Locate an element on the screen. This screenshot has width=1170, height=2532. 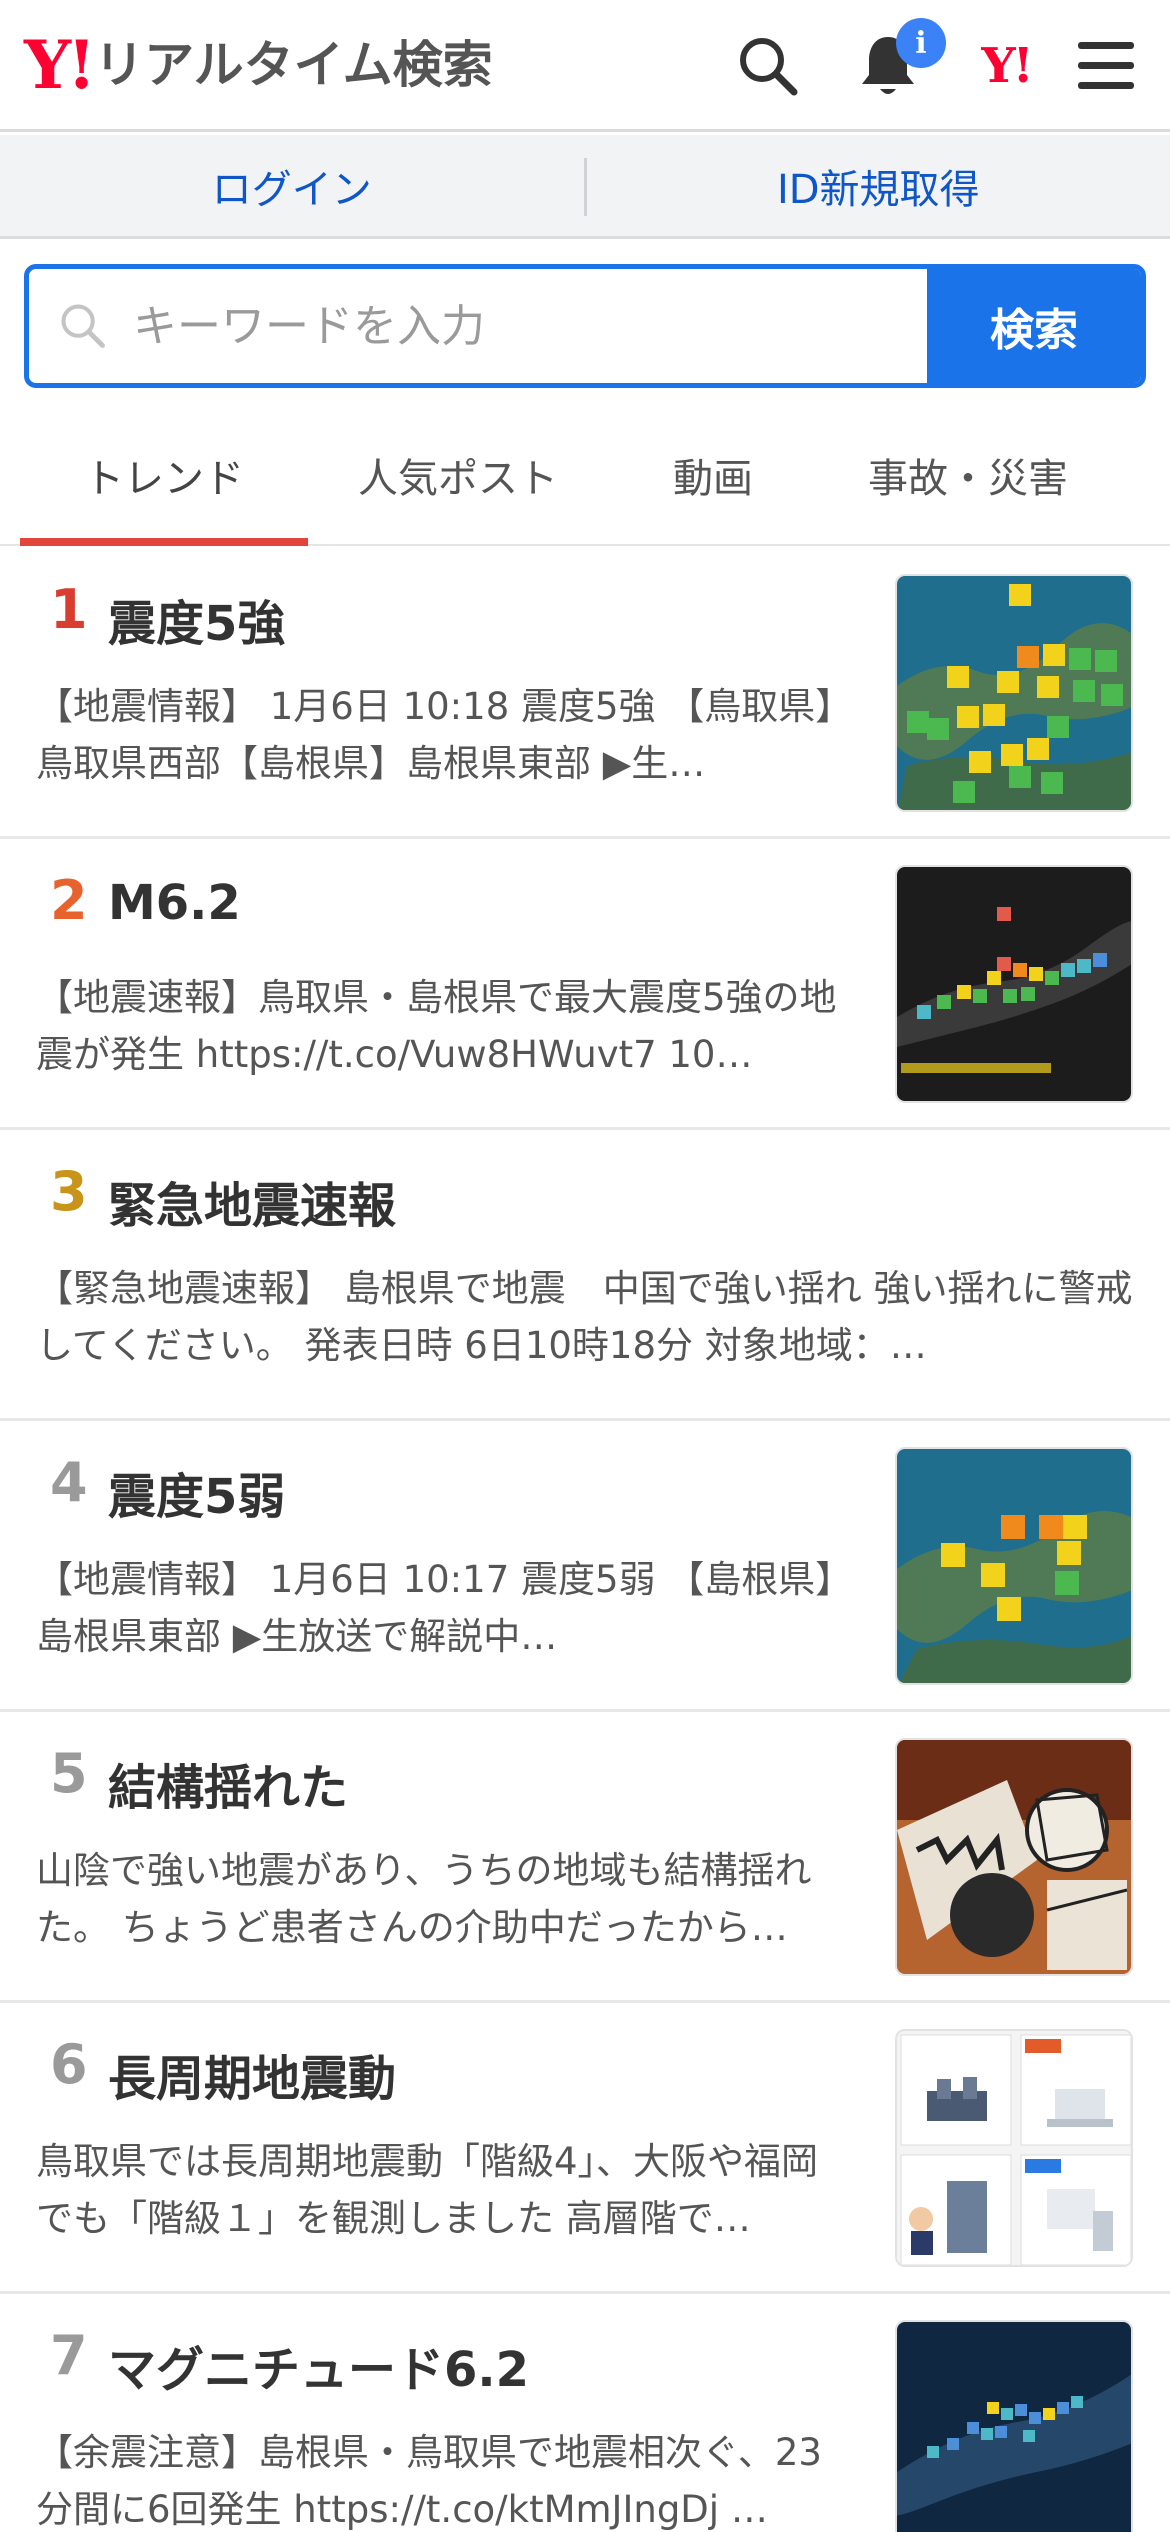
trend-keyword: 長周期地震動 is located at coordinates (252, 2079).